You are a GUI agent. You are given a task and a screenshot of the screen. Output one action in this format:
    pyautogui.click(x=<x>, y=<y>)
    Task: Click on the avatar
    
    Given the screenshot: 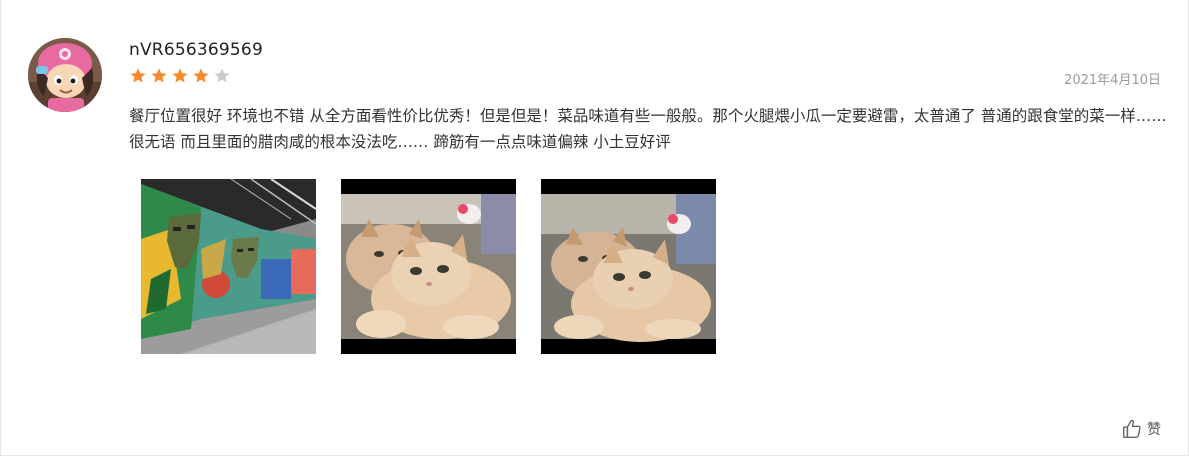 What is the action you would take?
    pyautogui.click(x=65, y=75)
    